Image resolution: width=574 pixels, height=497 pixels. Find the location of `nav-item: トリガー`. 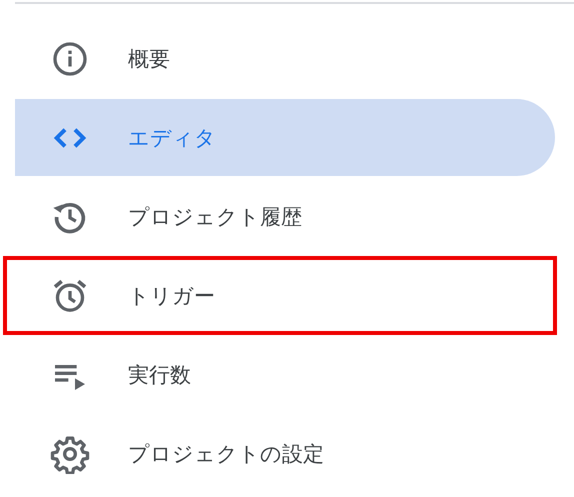

nav-item: トリガー is located at coordinates (285, 295).